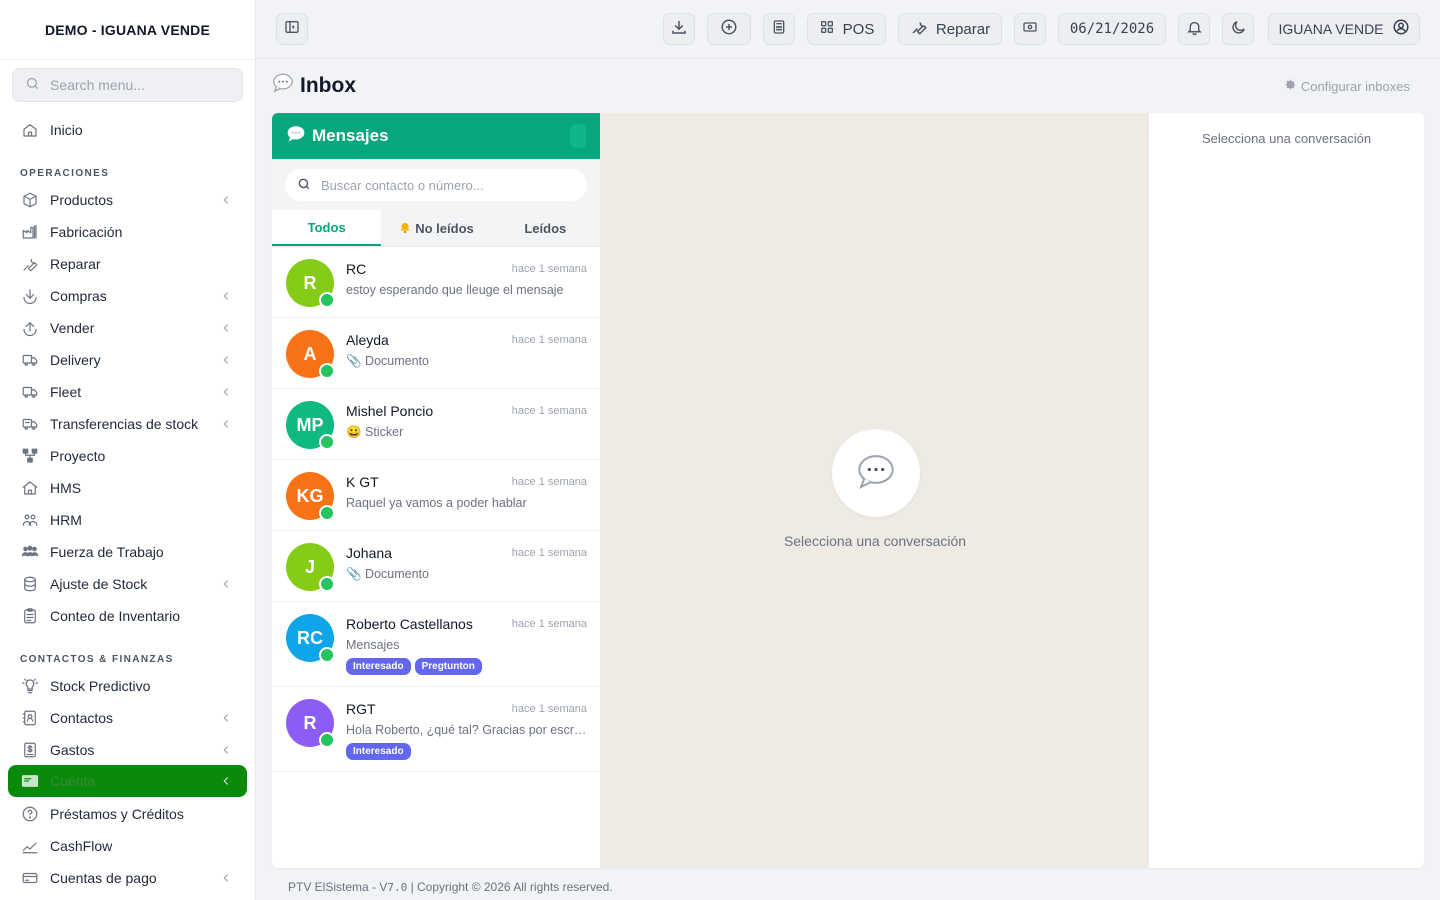 The image size is (1440, 900). I want to click on sidebar-item-delivery: Delivery, so click(127, 360).